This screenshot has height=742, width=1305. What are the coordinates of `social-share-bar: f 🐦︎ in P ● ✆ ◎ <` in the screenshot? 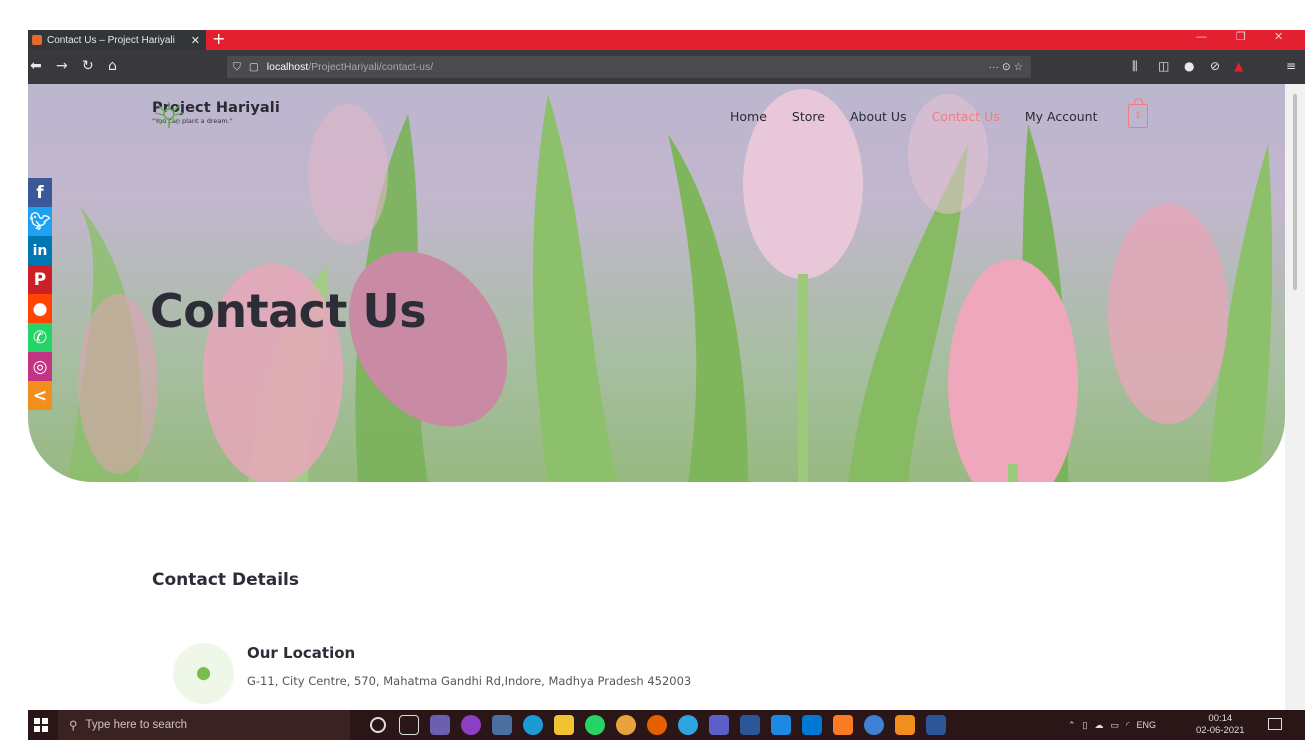 It's located at (40, 294).